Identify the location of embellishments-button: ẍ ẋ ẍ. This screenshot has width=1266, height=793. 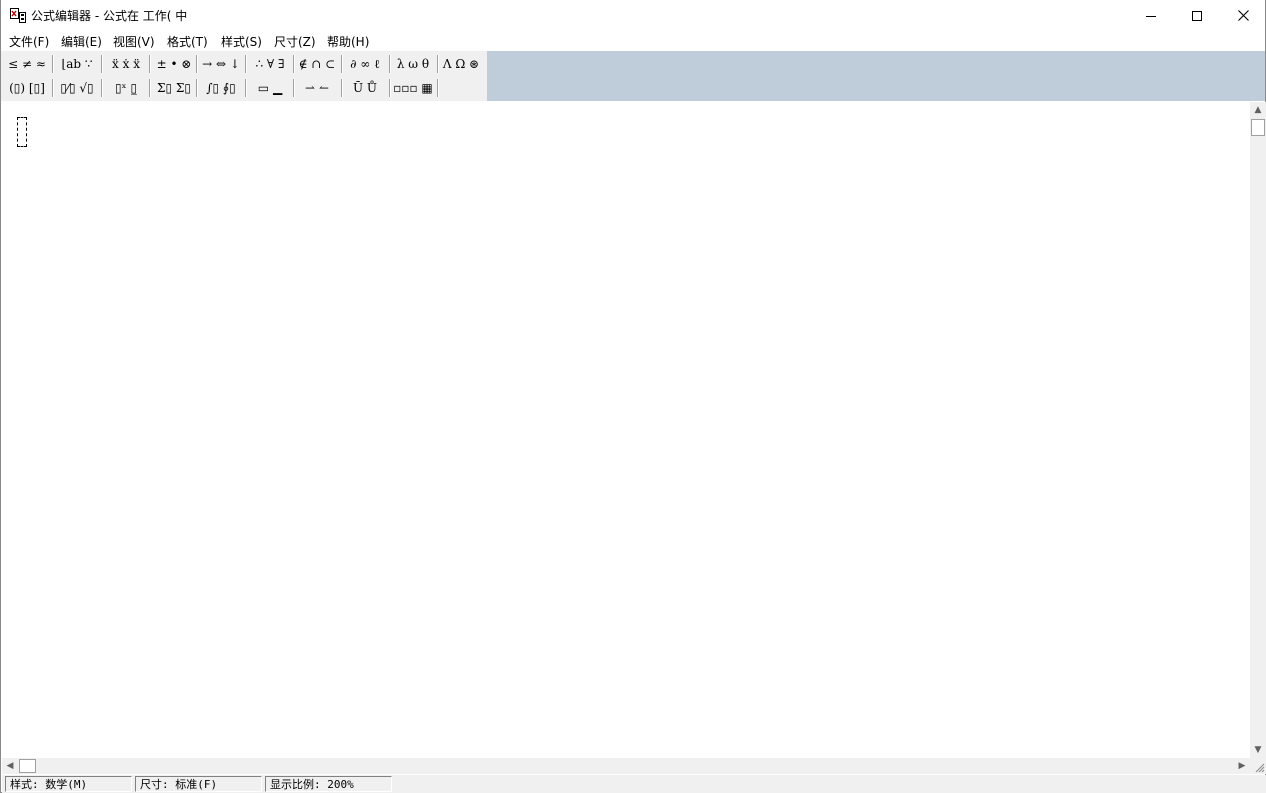
(126, 64).